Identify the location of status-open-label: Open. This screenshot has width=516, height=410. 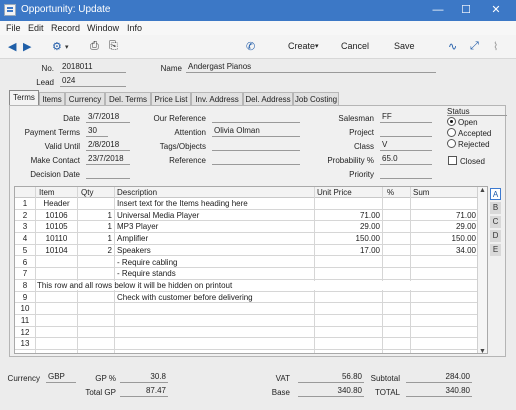
(468, 122).